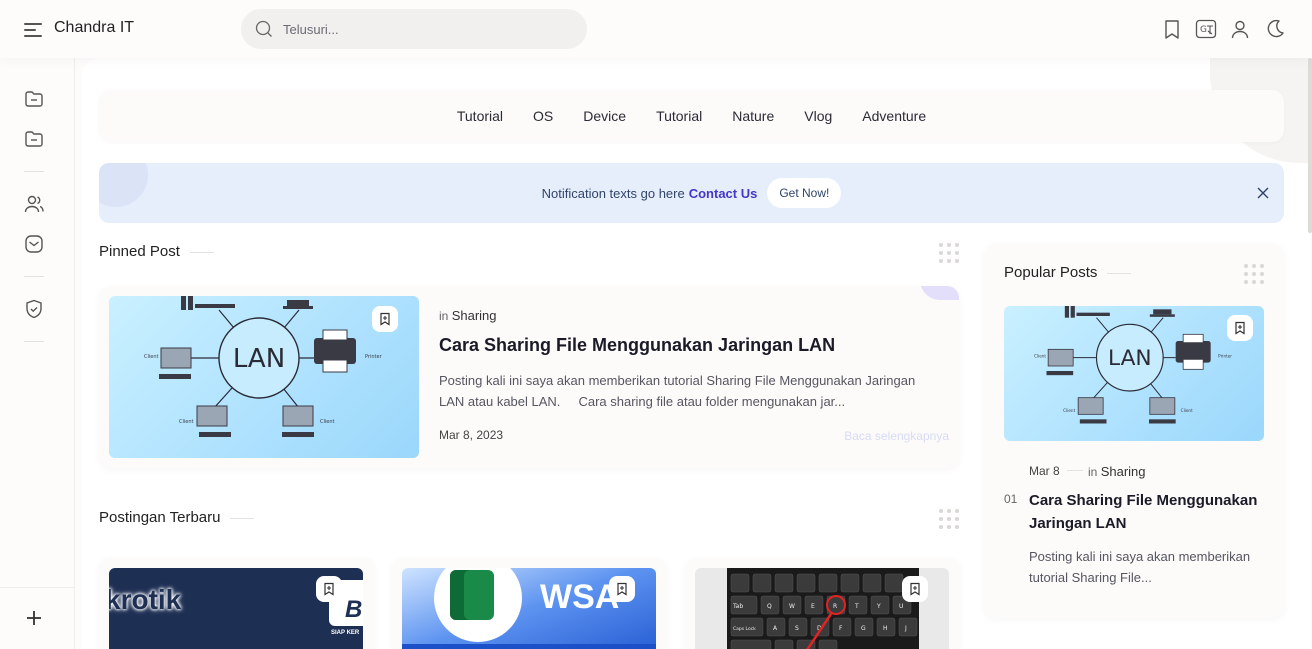 Image resolution: width=1312 pixels, height=649 pixels. What do you see at coordinates (856, 606) in the screenshot?
I see `key-label: T` at bounding box center [856, 606].